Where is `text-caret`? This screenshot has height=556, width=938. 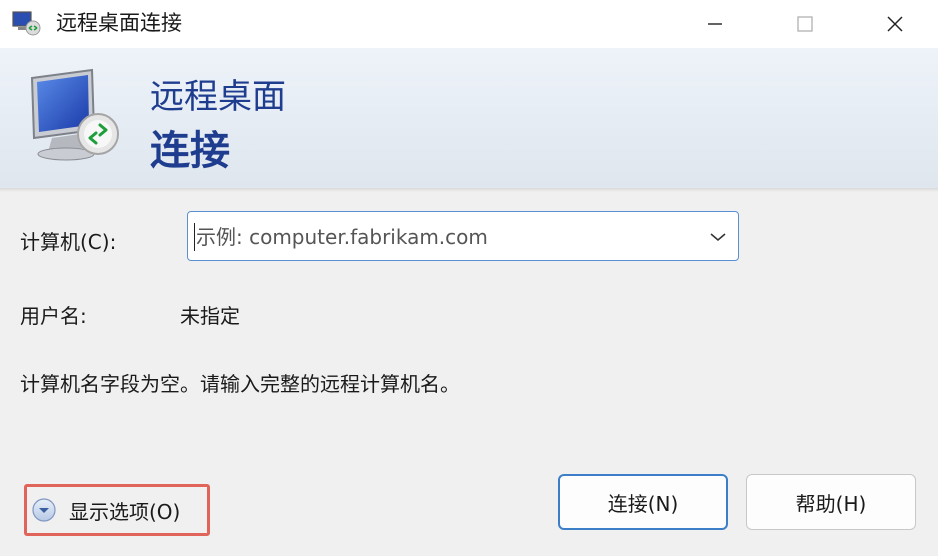 text-caret is located at coordinates (194, 237).